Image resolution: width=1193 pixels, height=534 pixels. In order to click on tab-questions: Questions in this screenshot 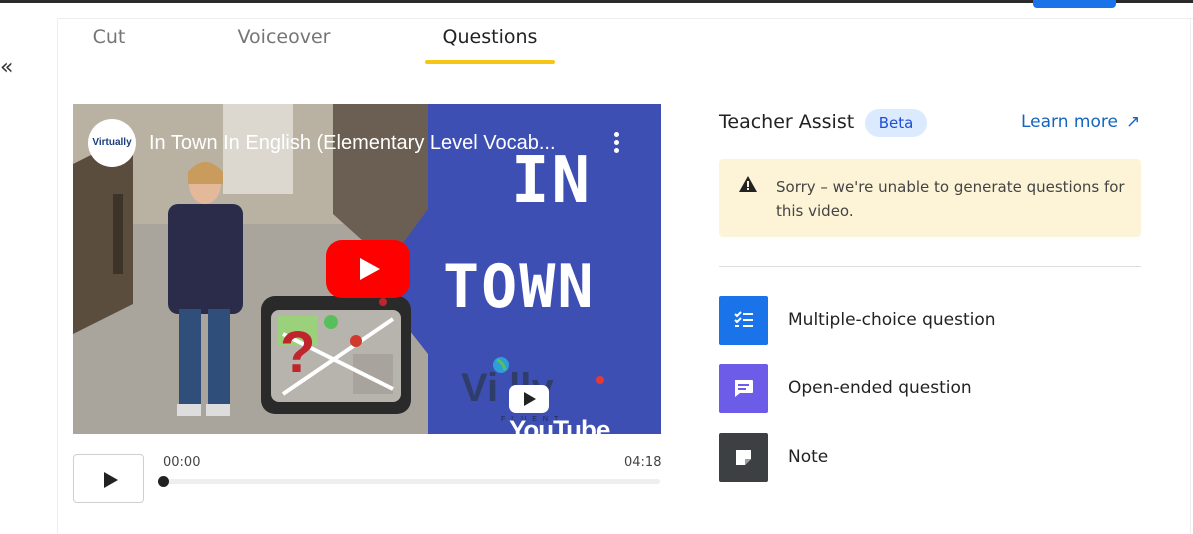, I will do `click(490, 41)`.